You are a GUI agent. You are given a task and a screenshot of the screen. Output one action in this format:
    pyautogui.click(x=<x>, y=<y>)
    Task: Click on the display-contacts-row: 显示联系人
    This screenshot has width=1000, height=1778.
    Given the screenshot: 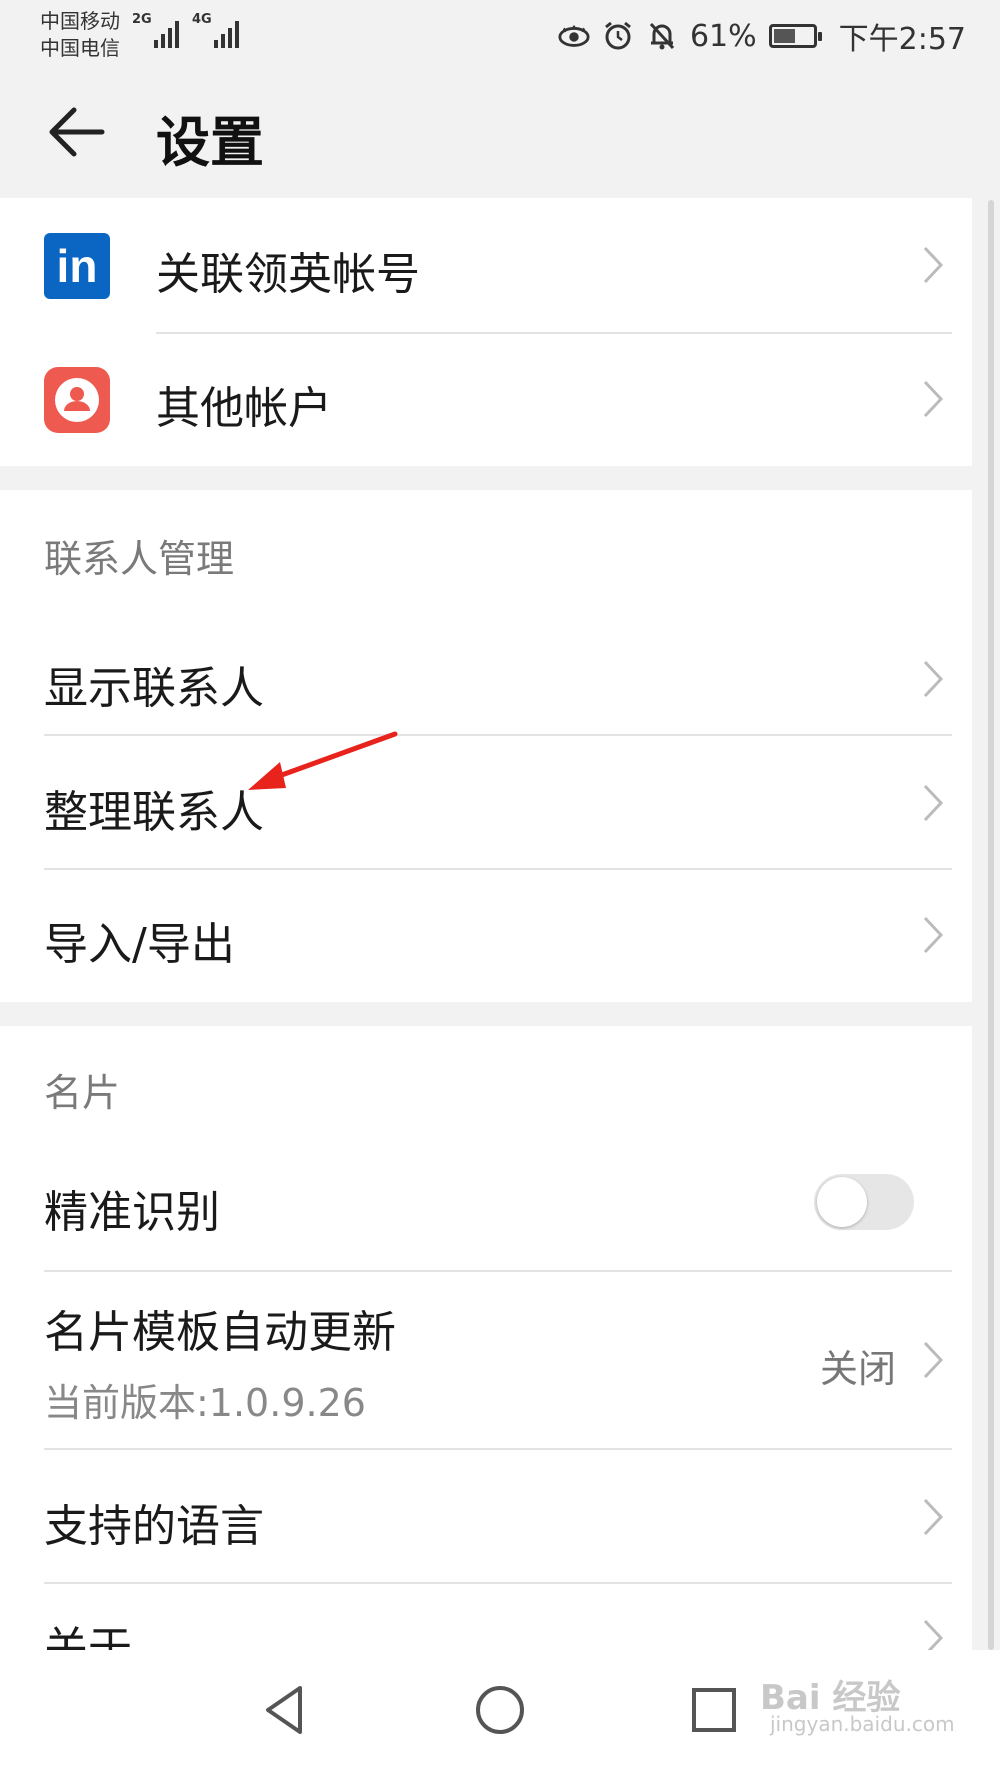 What is the action you would take?
    pyautogui.click(x=486, y=679)
    